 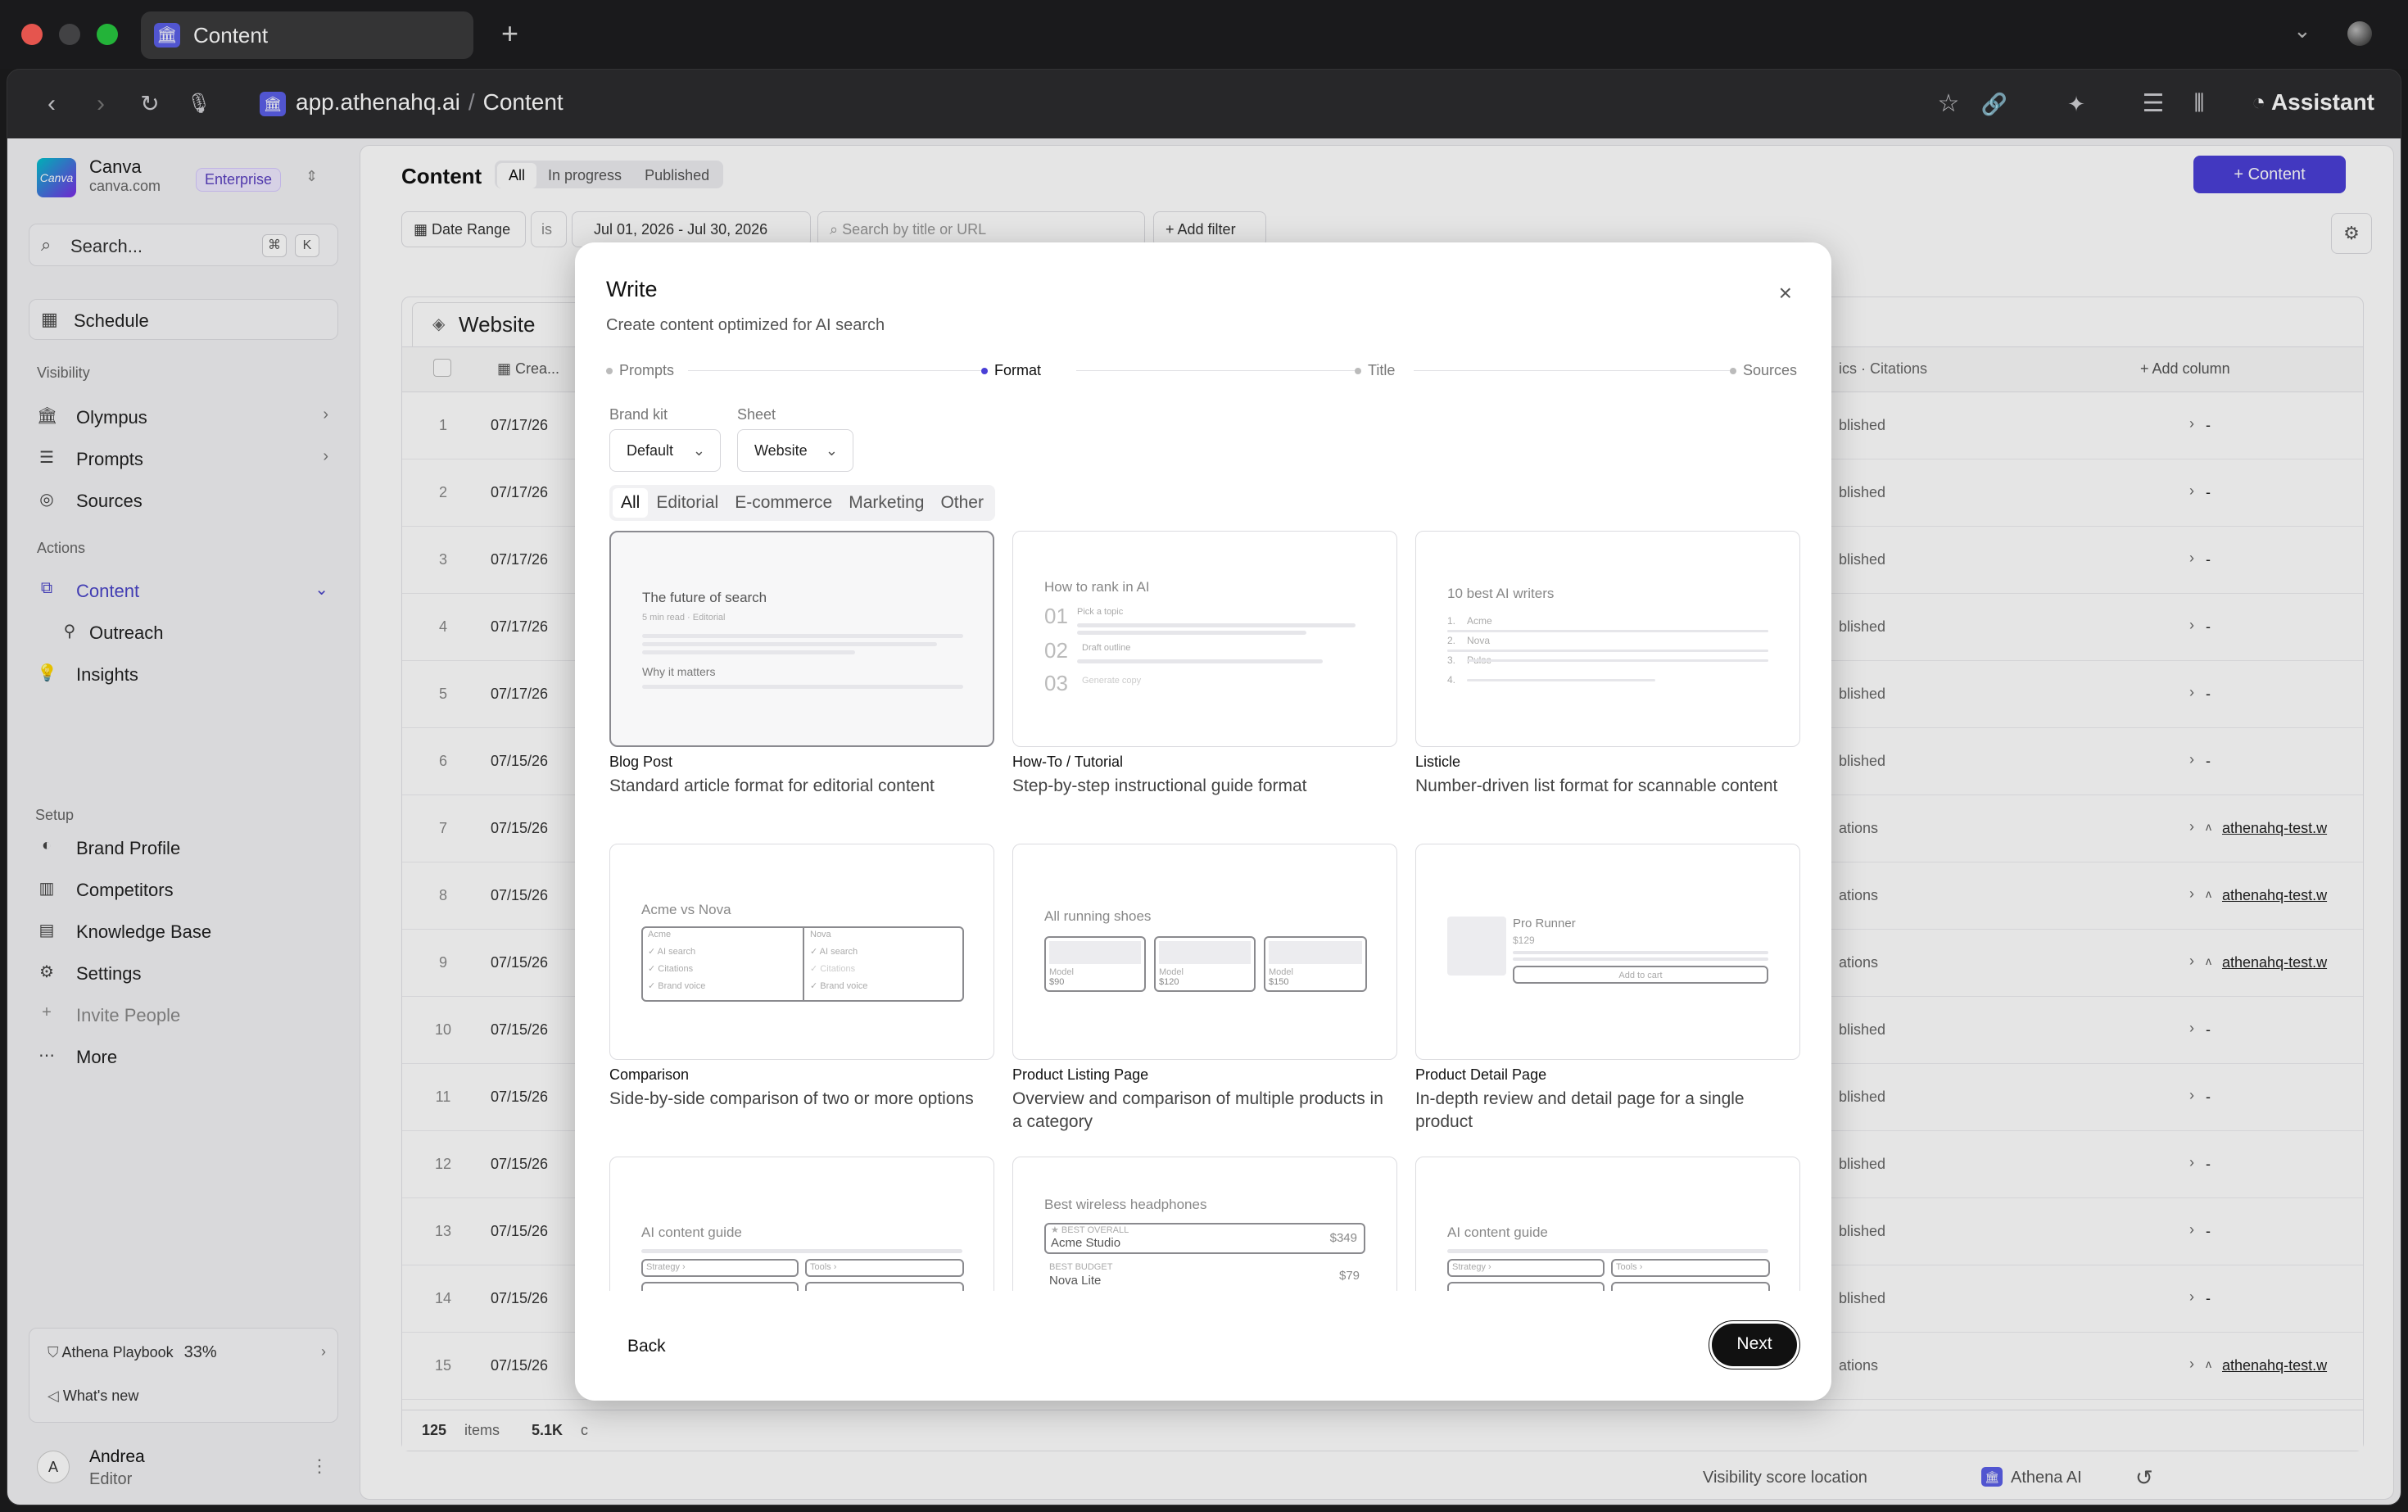 I want to click on step-label: Format, so click(x=1018, y=370).